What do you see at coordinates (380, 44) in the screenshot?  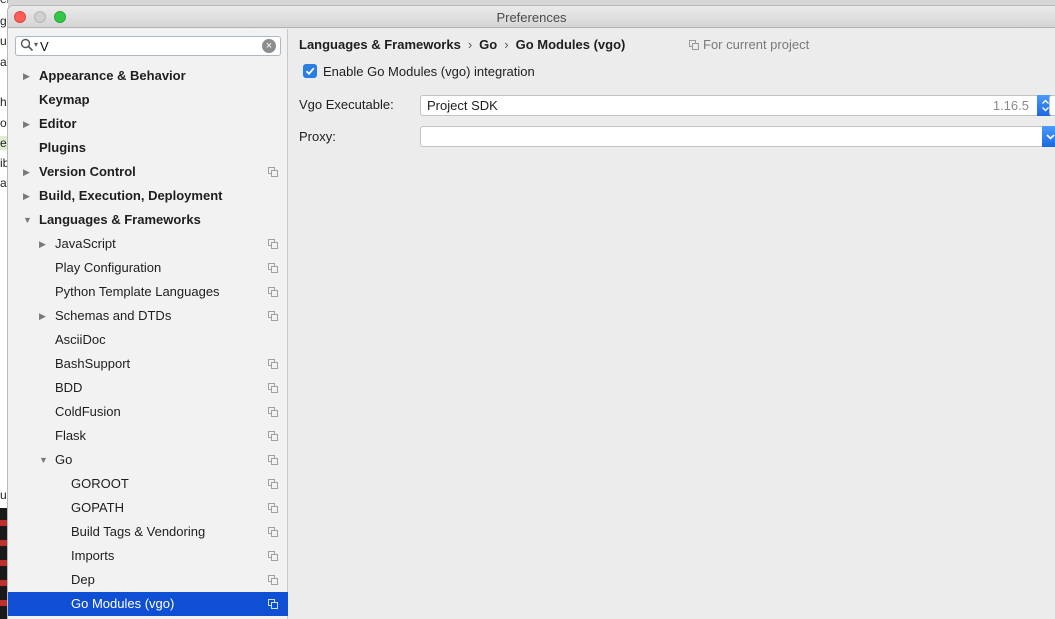 I see `breadcrumb-item: Languages & Frameworks` at bounding box center [380, 44].